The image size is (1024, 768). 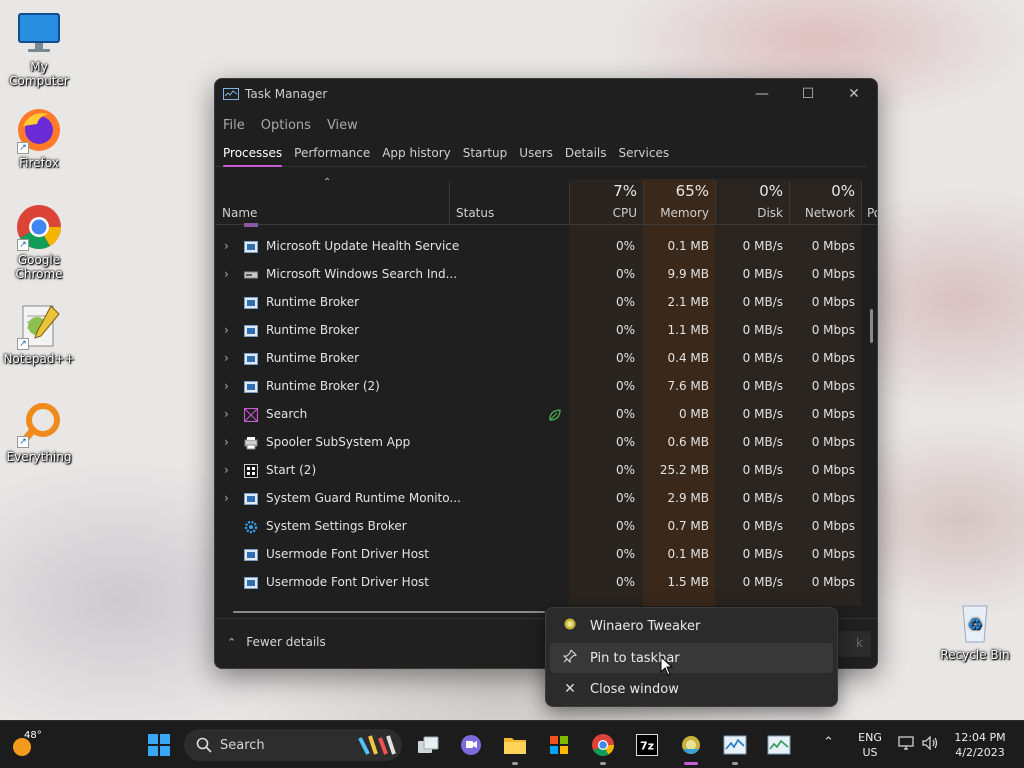 What do you see at coordinates (603, 747) in the screenshot?
I see `chrome-taskbar-button` at bounding box center [603, 747].